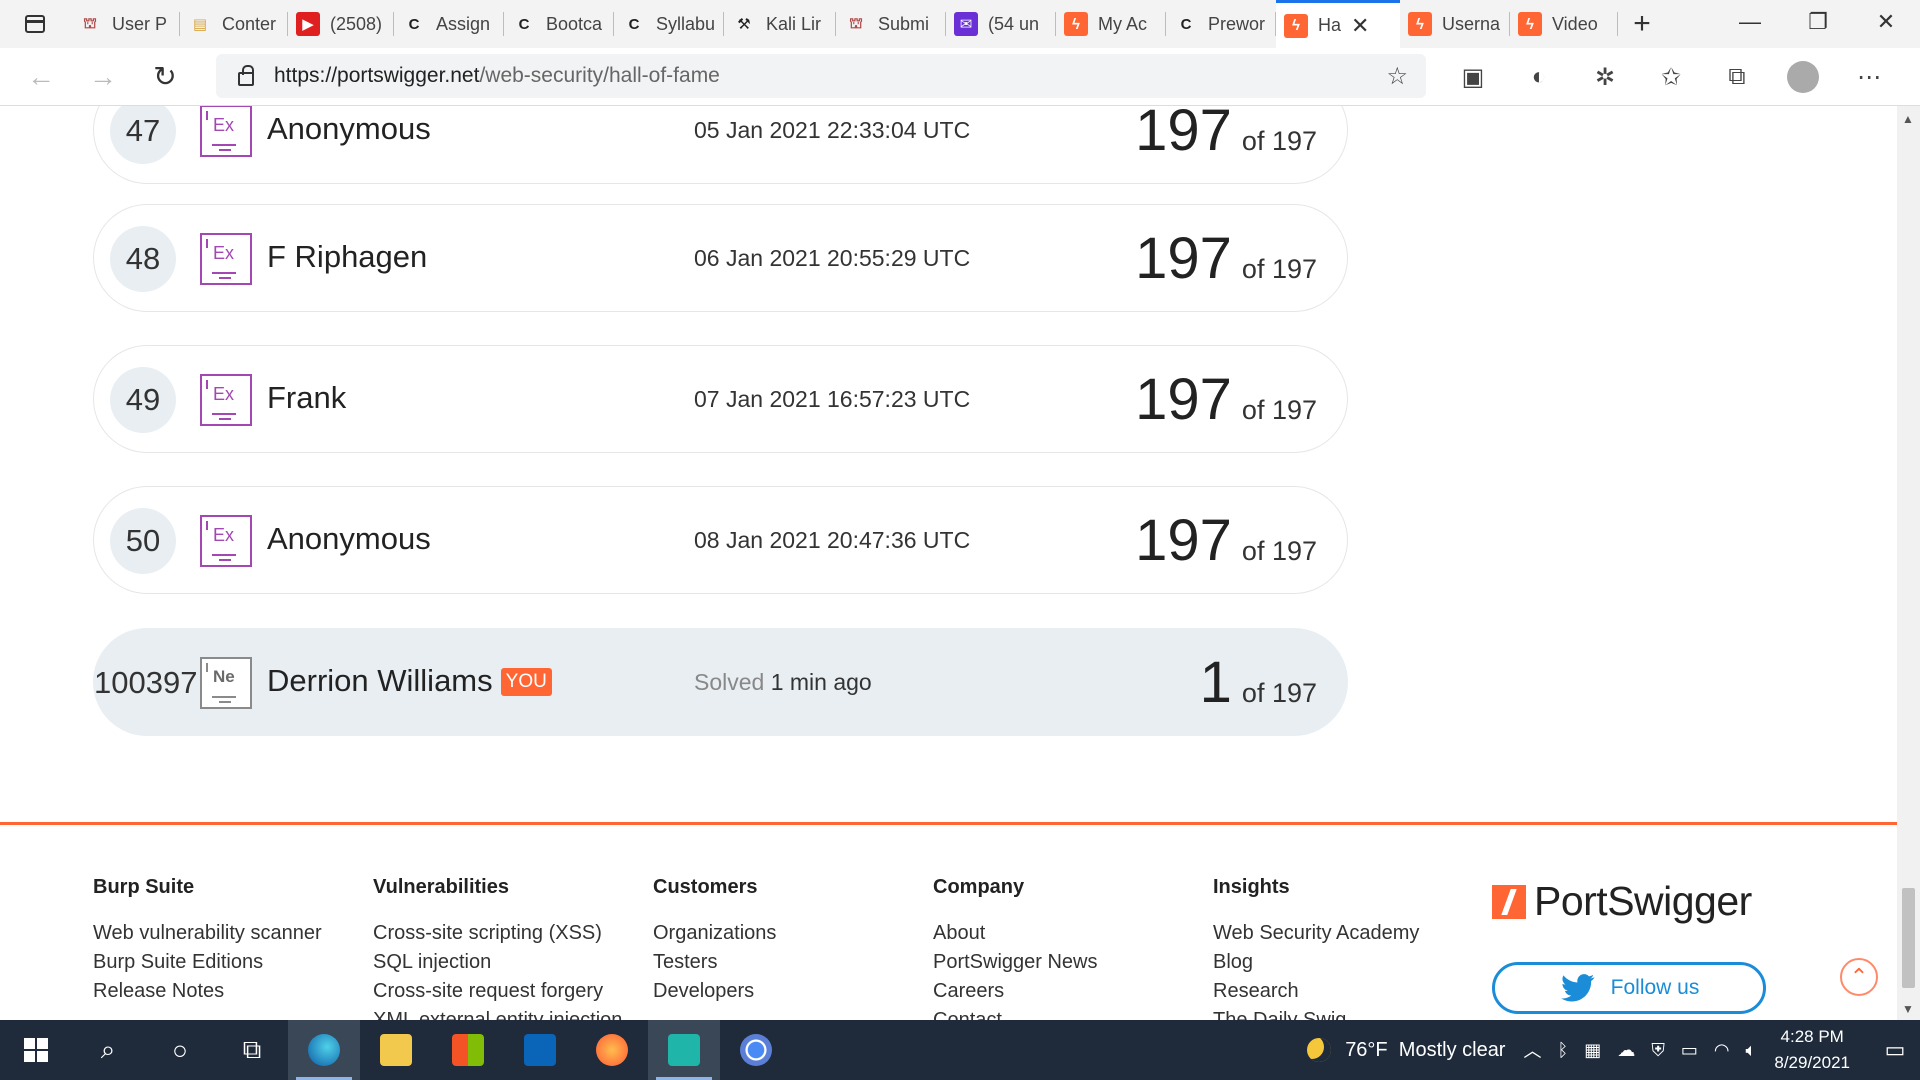 This screenshot has height=1080, width=1920. I want to click on footer-link: Release Notes, so click(207, 991).